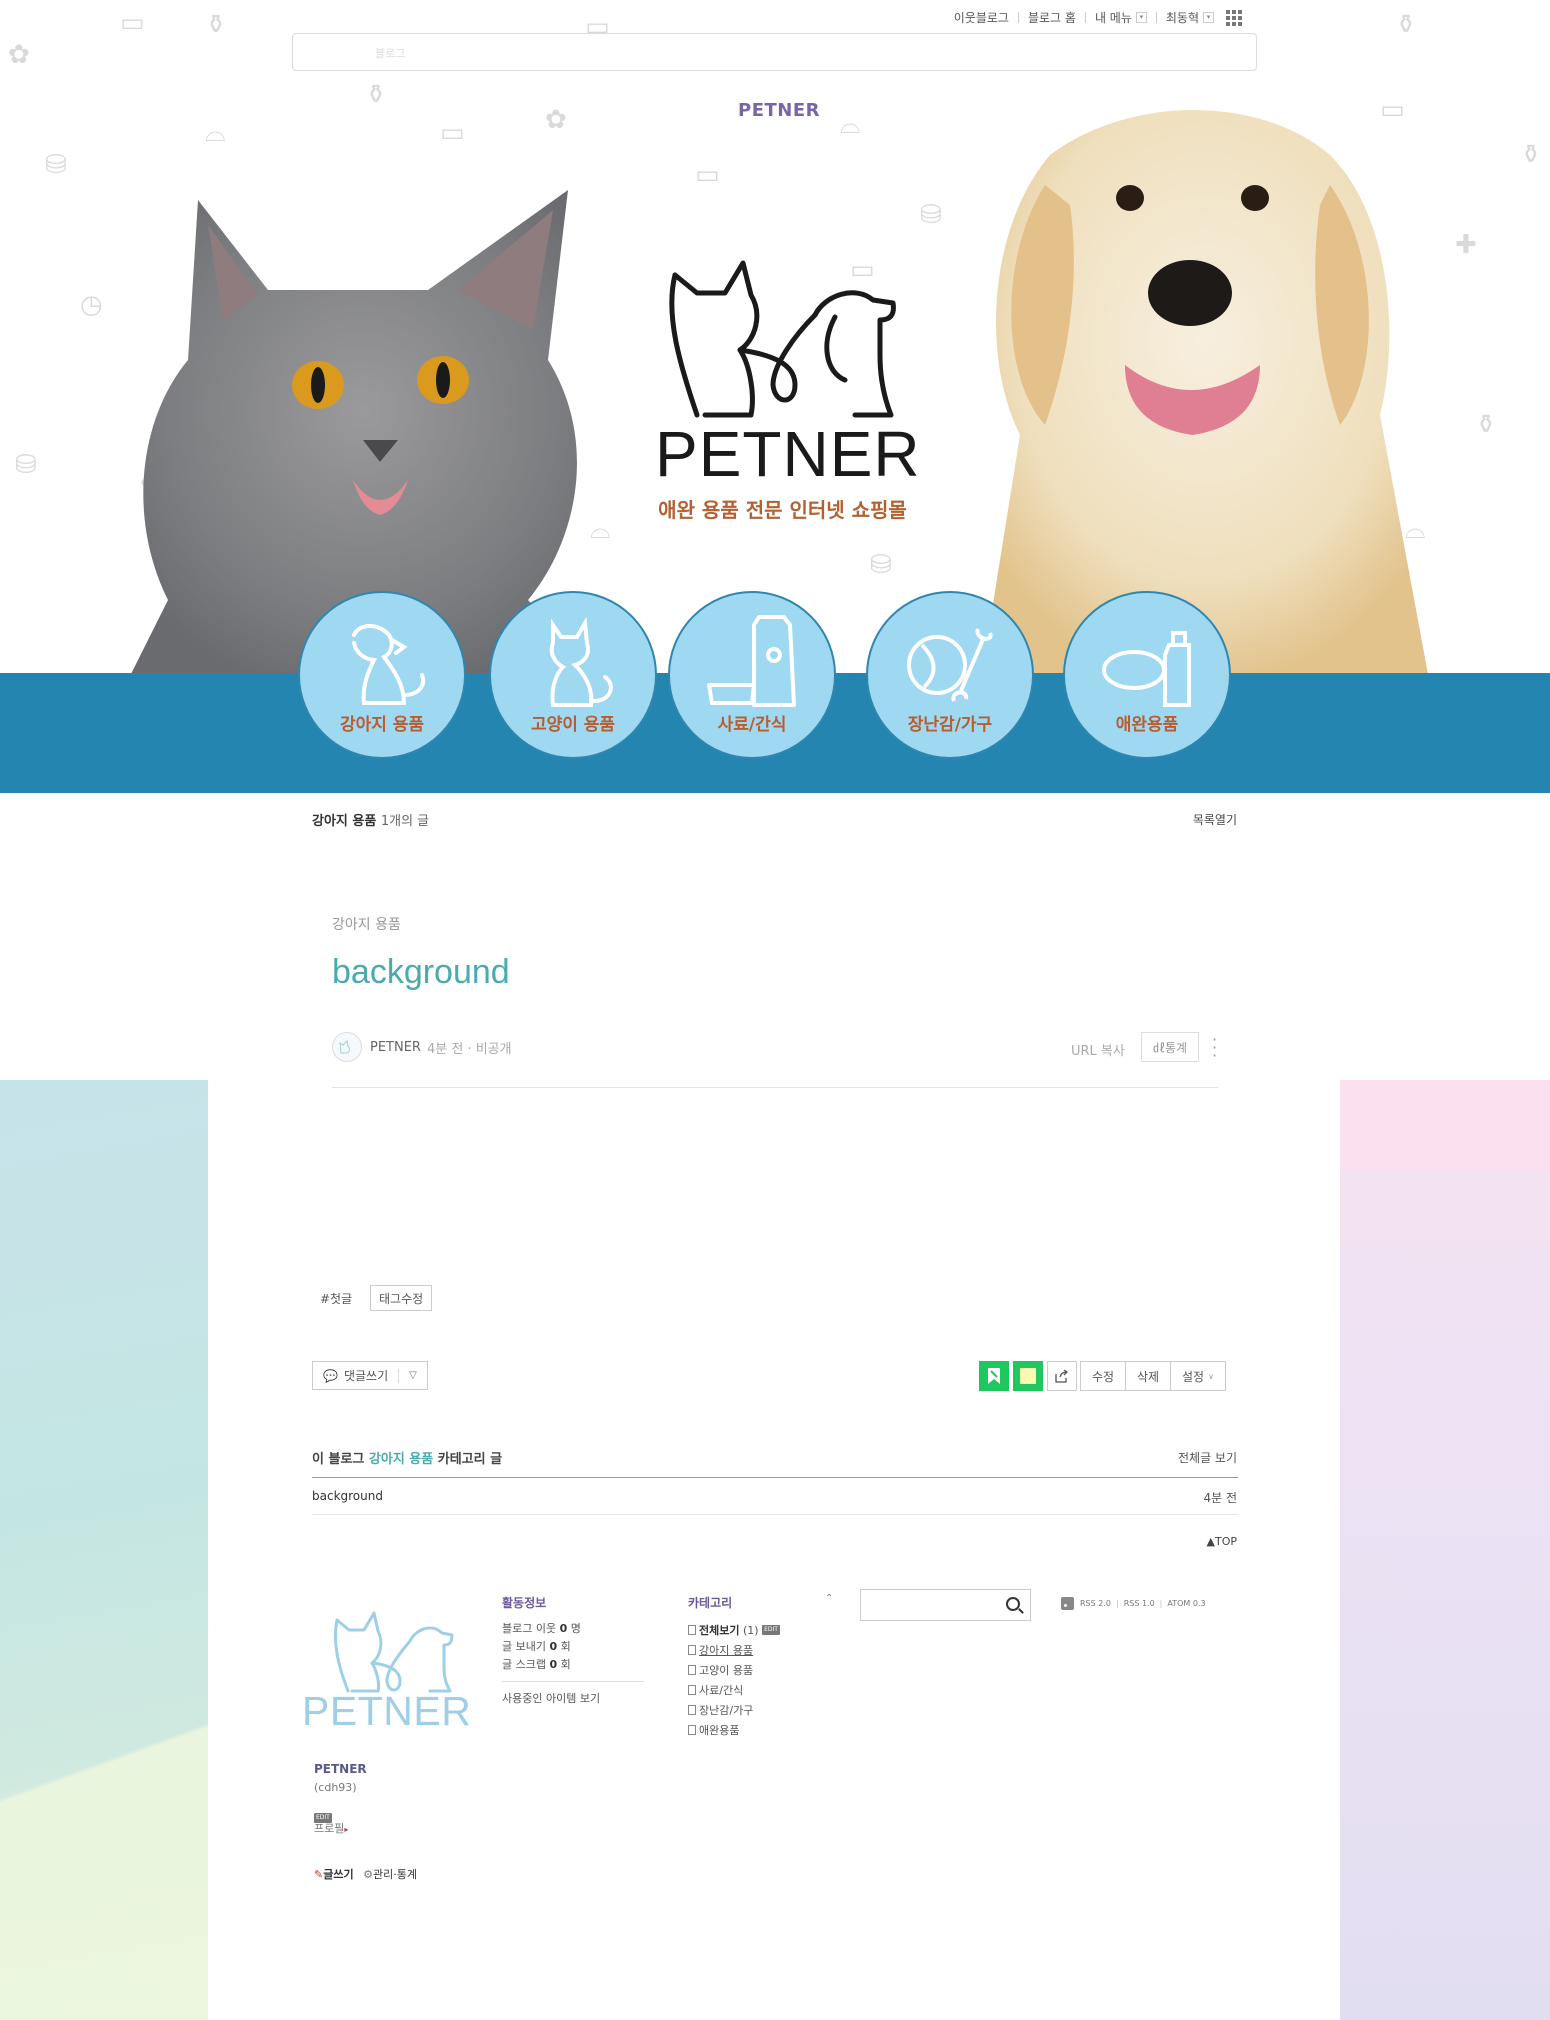  I want to click on scroll-top-link: ▲TOP, so click(1222, 1541).